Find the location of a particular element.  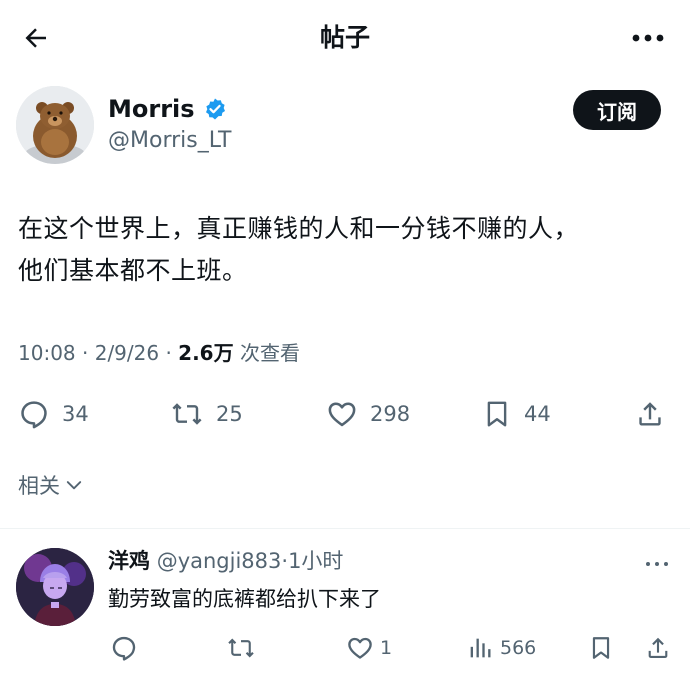

view-count: 2.6万 is located at coordinates (206, 353).